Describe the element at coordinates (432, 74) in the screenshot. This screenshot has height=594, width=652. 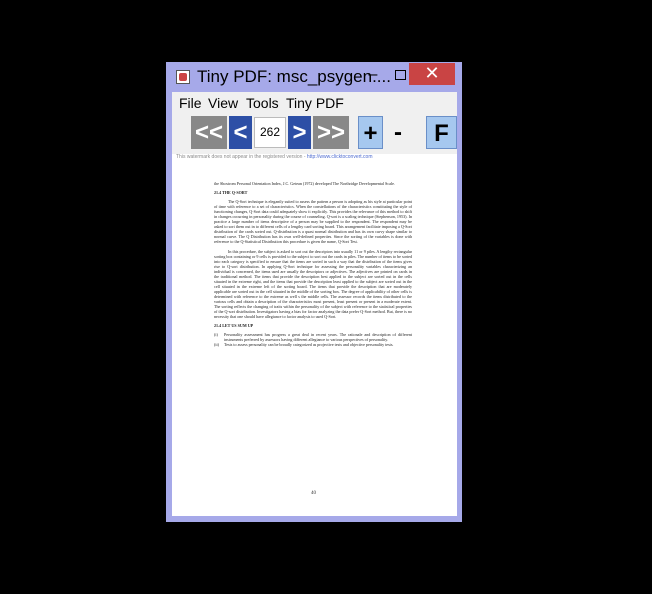
I see `close-button: ✕` at that location.